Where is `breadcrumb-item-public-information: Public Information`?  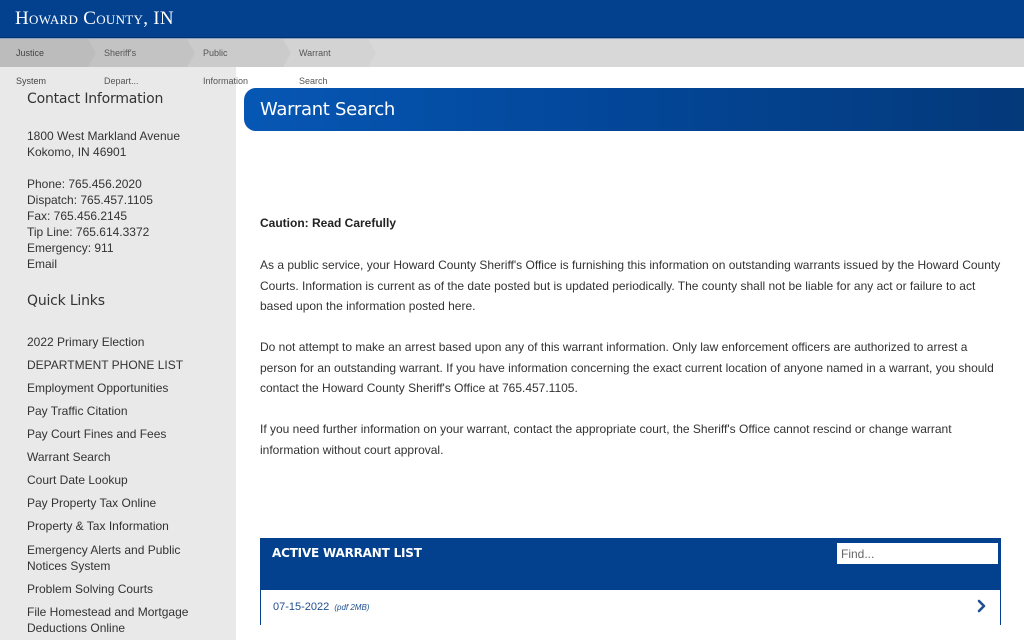
breadcrumb-item-public-information: Public Information is located at coordinates (239, 62).